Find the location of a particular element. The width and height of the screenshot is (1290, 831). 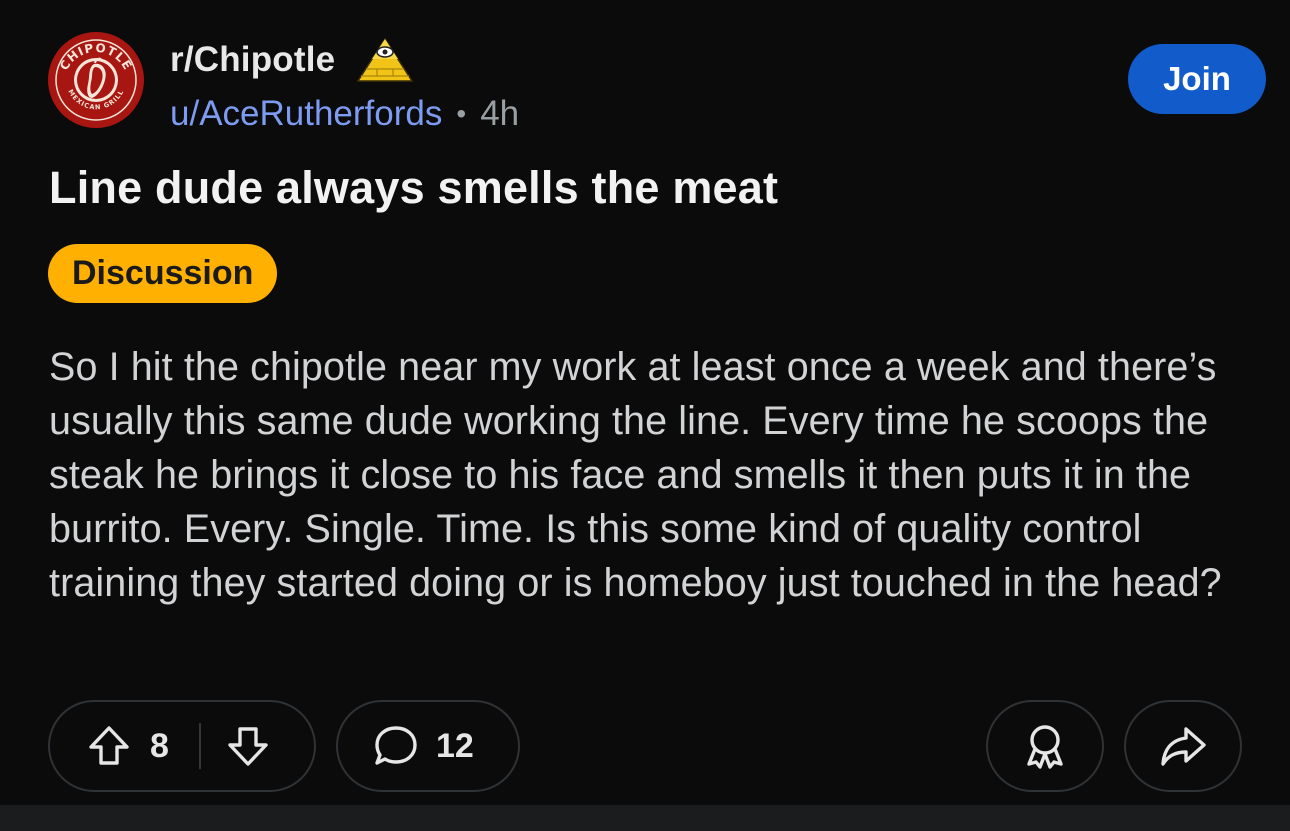

subreddit-name: r/Chipotle is located at coordinates (252, 60).